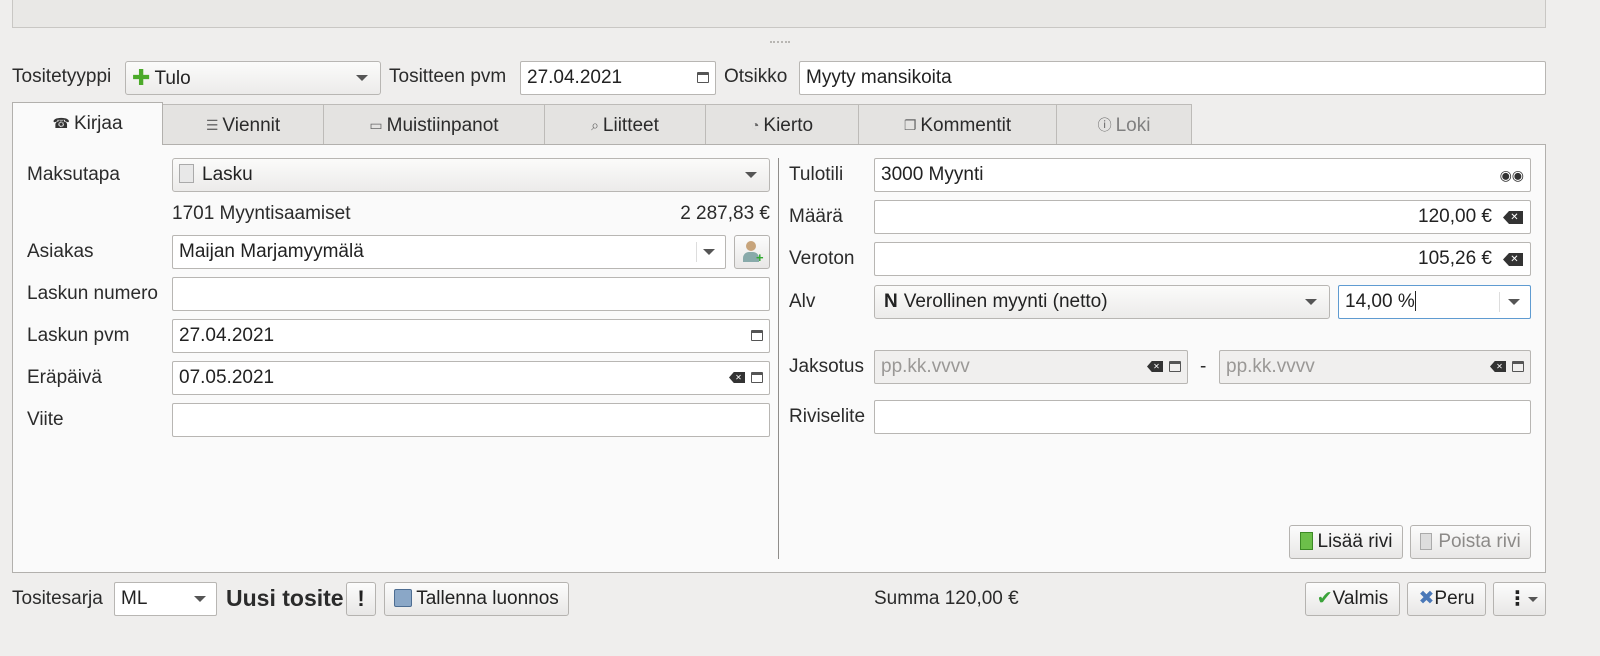 The image size is (1600, 656). I want to click on info-icon: ⓘ, so click(1104, 125).